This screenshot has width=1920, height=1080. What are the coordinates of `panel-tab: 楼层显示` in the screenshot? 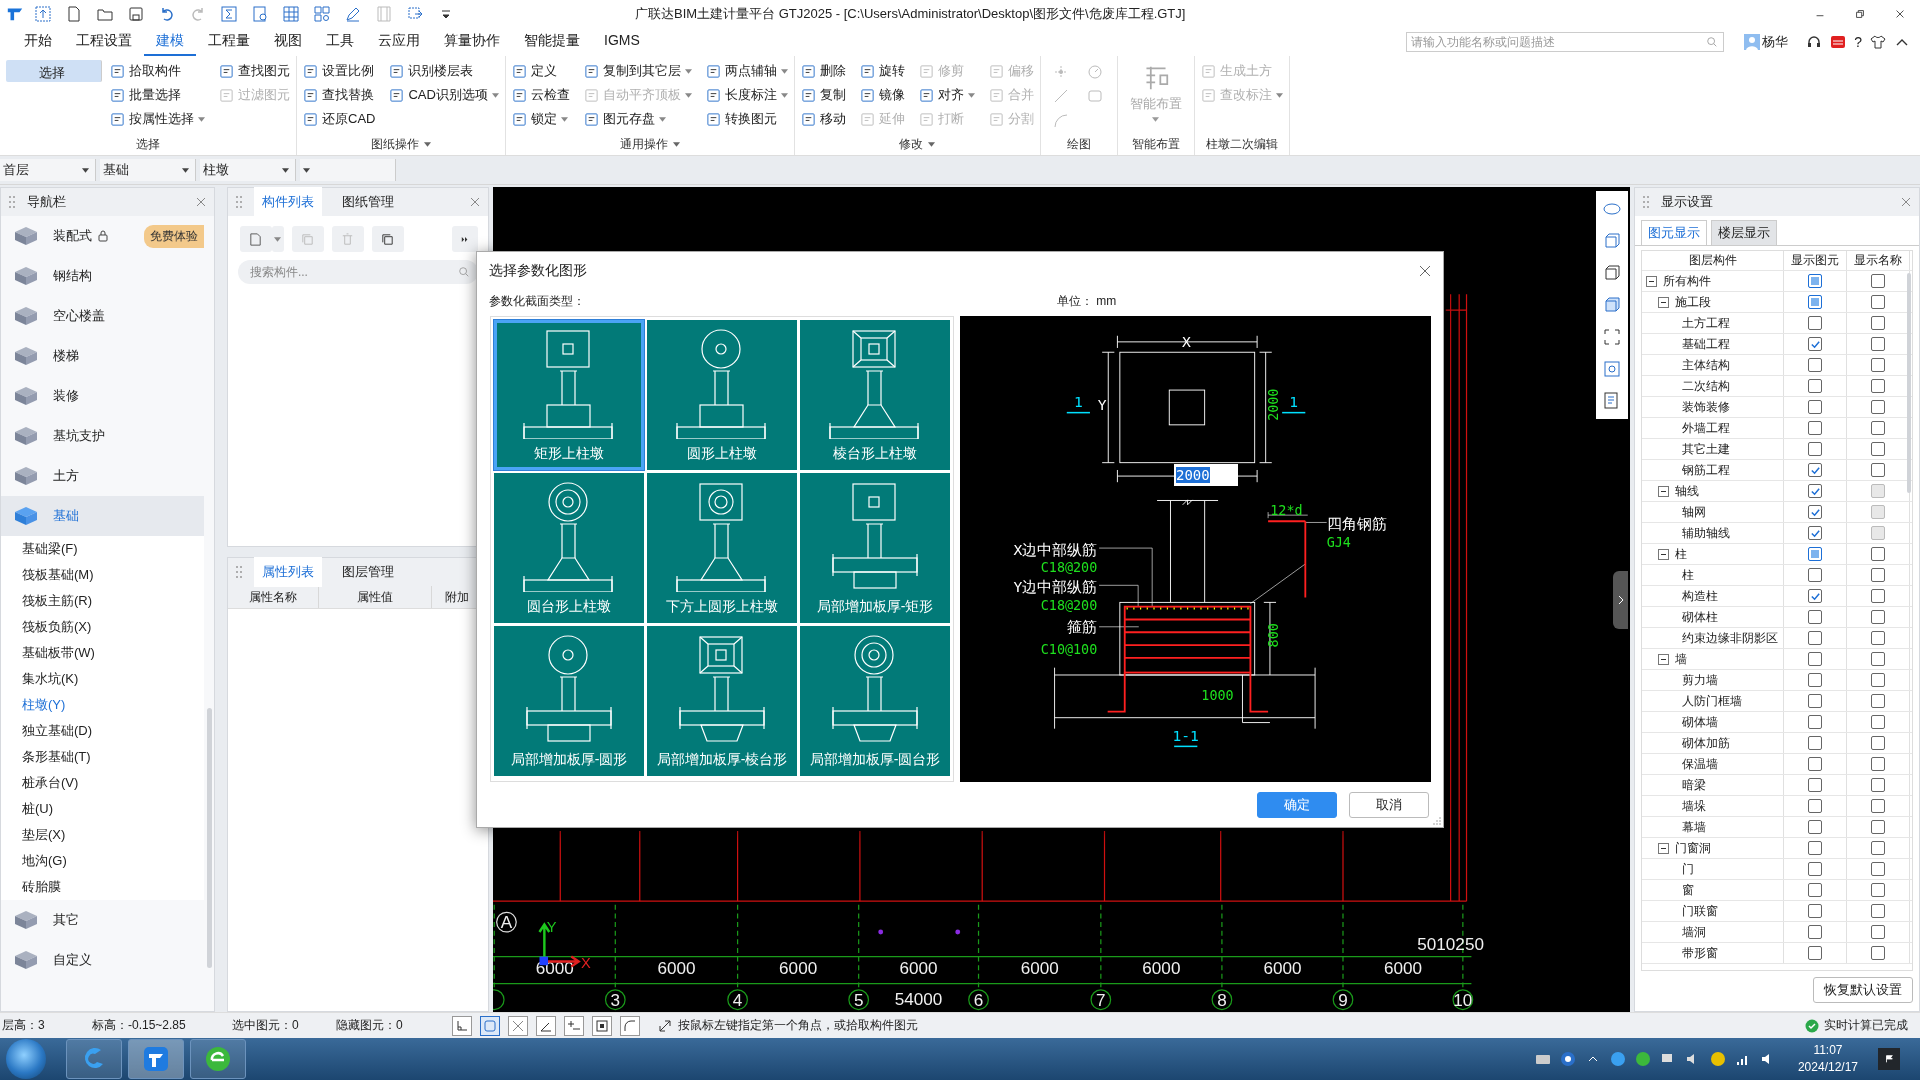 It's located at (1744, 232).